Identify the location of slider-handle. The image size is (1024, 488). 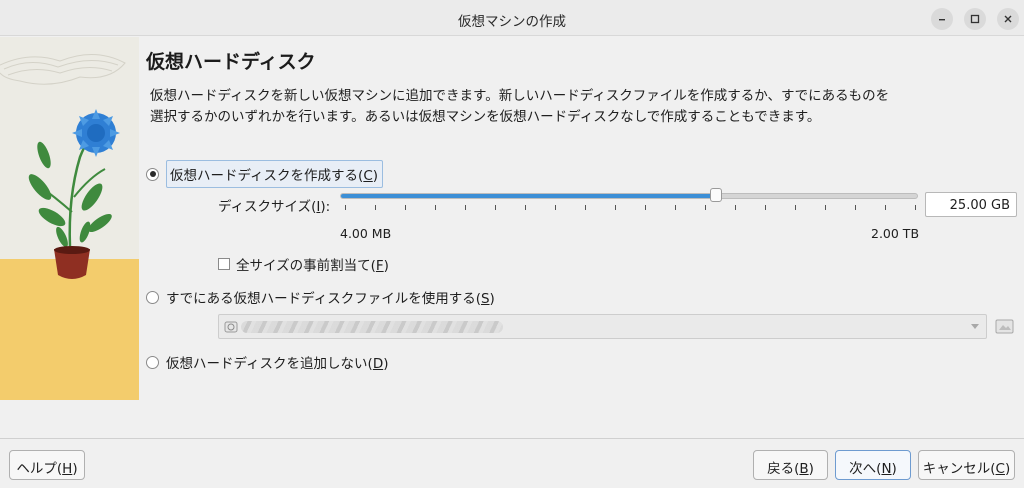
(715, 195).